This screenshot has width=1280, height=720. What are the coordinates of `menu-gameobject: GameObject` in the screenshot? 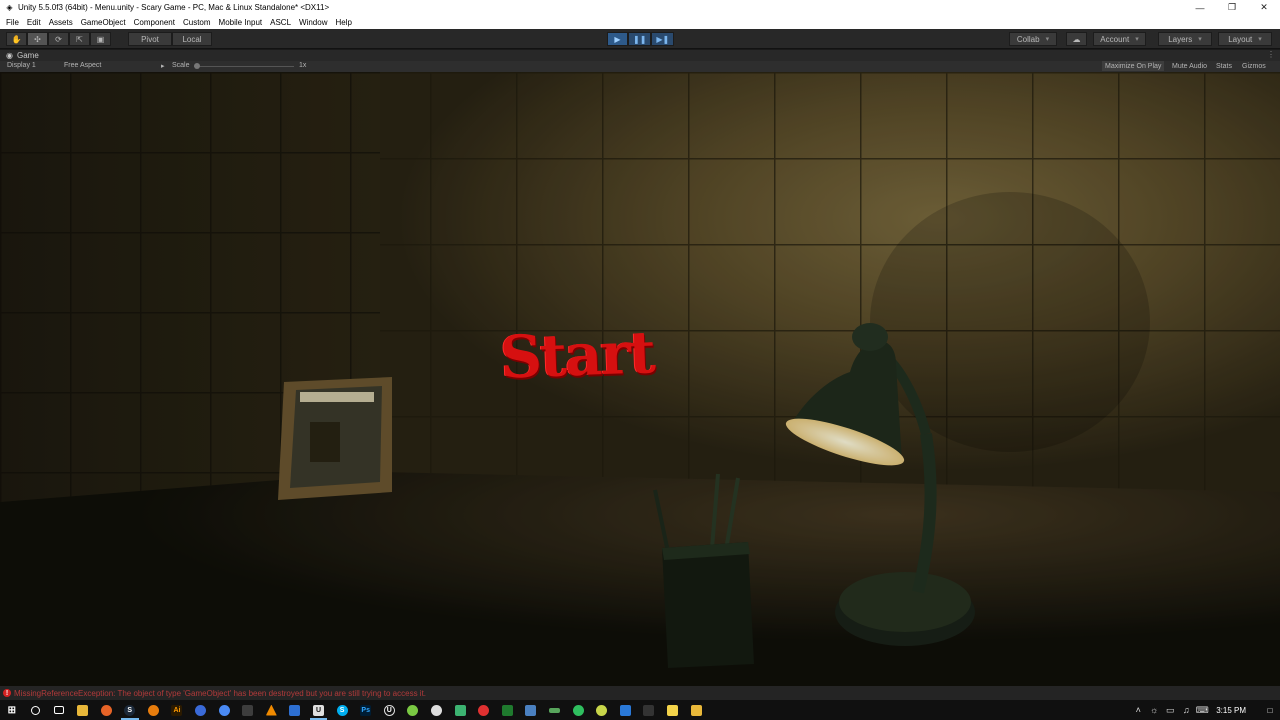 It's located at (103, 22).